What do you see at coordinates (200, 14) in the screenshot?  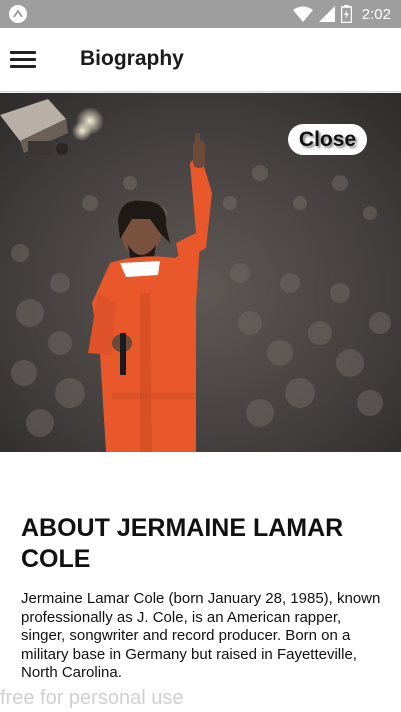 I see `status-bar: 2:02` at bounding box center [200, 14].